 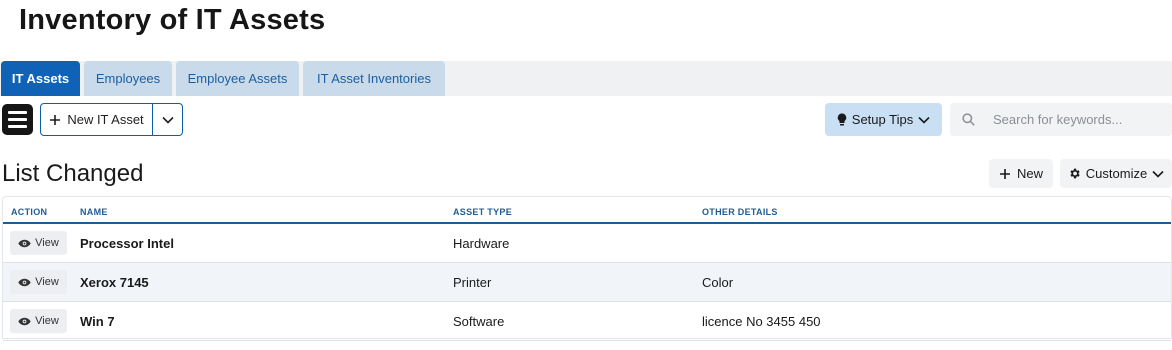 I want to click on new-it-asset-dropdown-button, so click(x=167, y=119).